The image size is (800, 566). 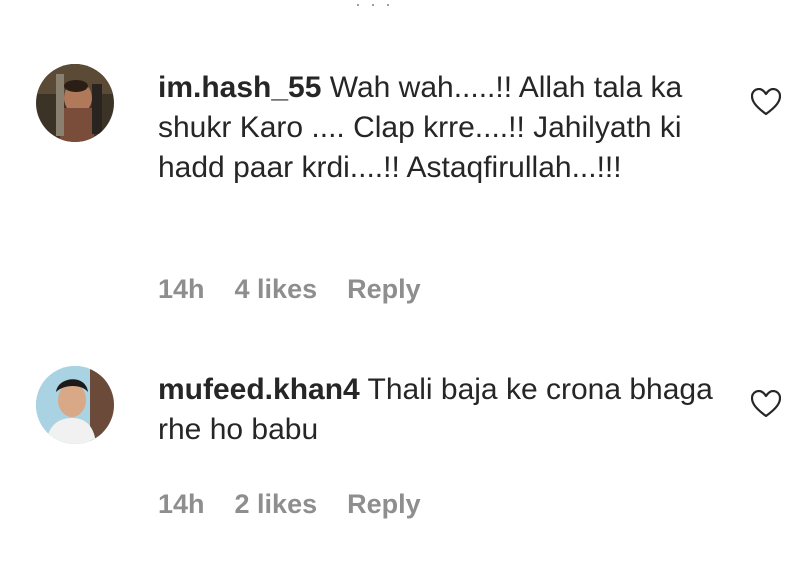 I want to click on comment-meta: 14h 2 likes Reply, so click(x=289, y=504).